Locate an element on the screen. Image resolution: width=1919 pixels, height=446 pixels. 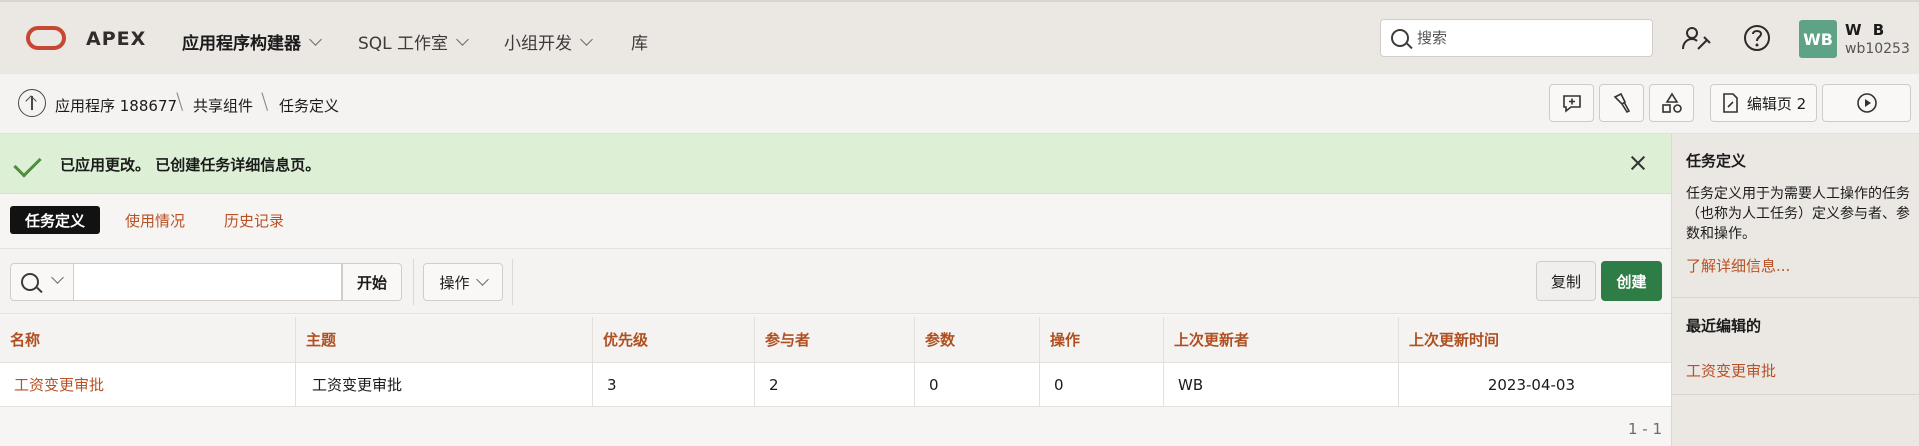
comment-add-icon is located at coordinates (1571, 104).